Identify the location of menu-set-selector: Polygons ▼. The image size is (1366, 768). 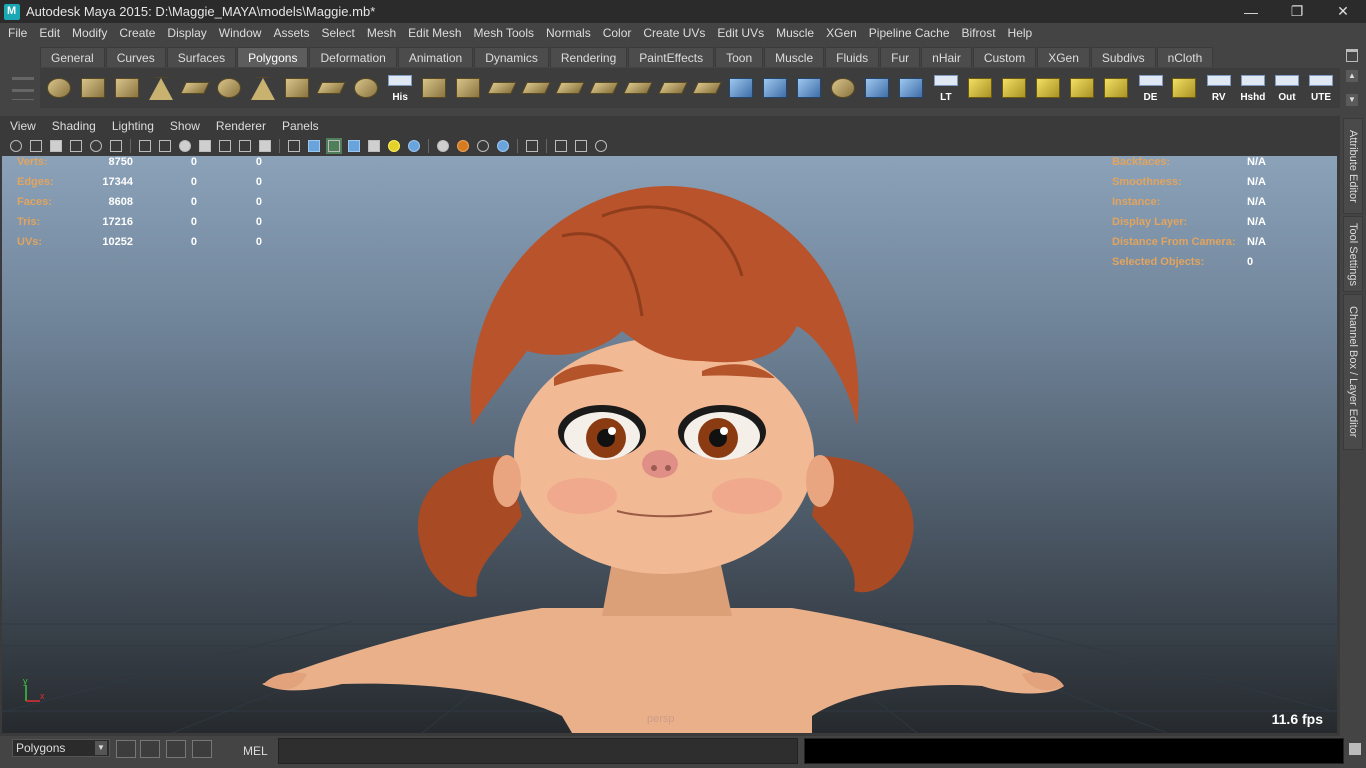
(61, 748).